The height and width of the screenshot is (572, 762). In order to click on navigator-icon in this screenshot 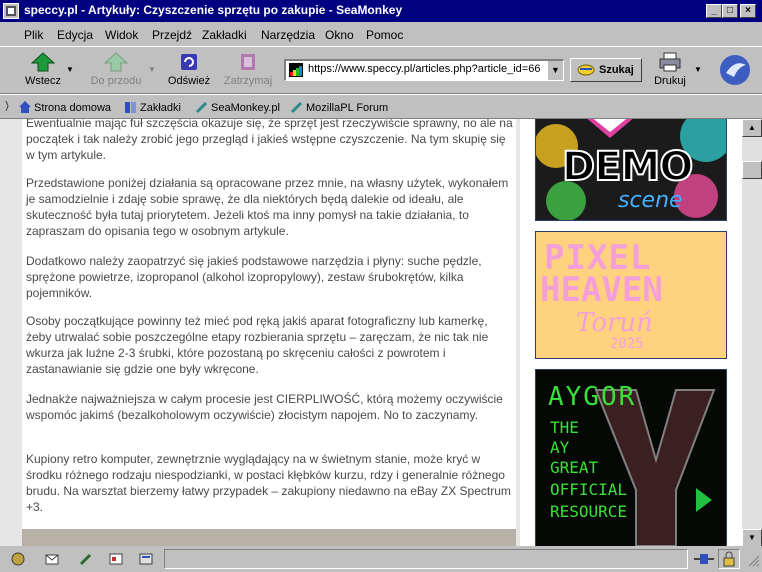, I will do `click(18, 559)`.